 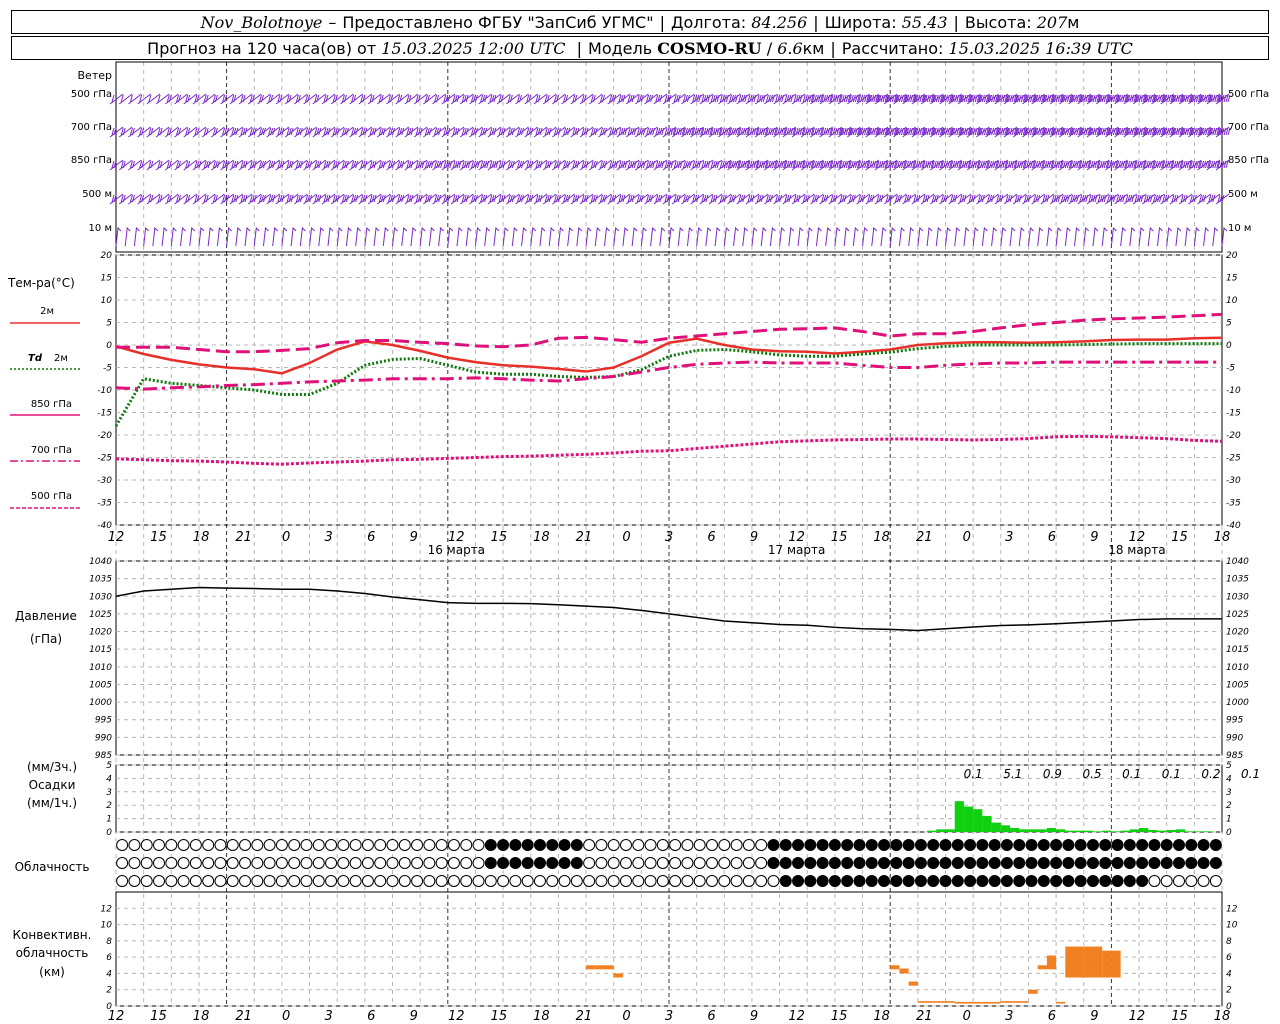 What do you see at coordinates (1171, 774) in the screenshot?
I see `precip-total-label: 0.1` at bounding box center [1171, 774].